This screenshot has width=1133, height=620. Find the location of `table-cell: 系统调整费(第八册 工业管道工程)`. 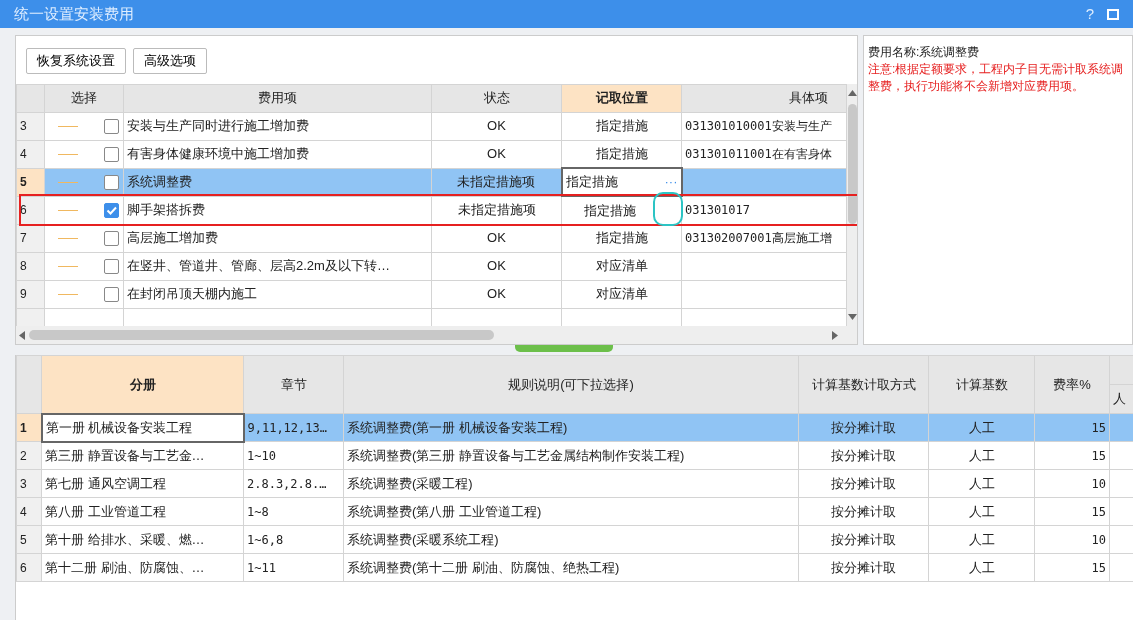

table-cell: 系统调整费(第八册 工业管道工程) is located at coordinates (571, 511).